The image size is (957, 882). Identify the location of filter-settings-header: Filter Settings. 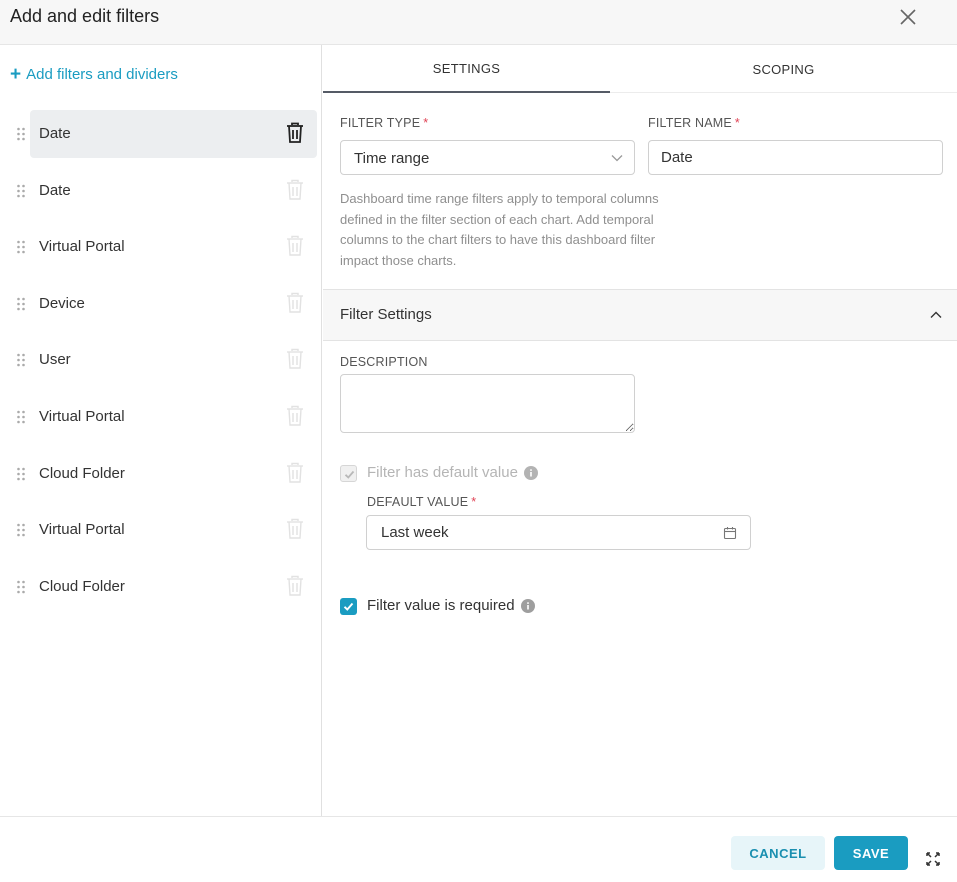
(640, 315).